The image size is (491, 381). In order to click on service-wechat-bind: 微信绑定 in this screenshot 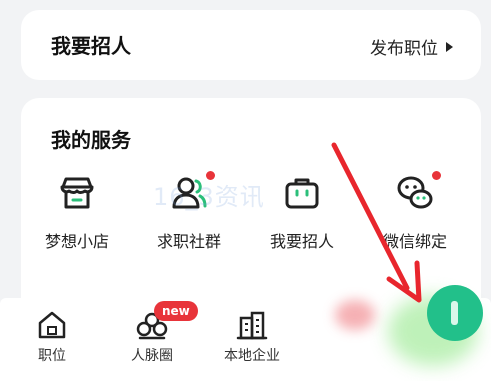, I will do `click(415, 211)`.